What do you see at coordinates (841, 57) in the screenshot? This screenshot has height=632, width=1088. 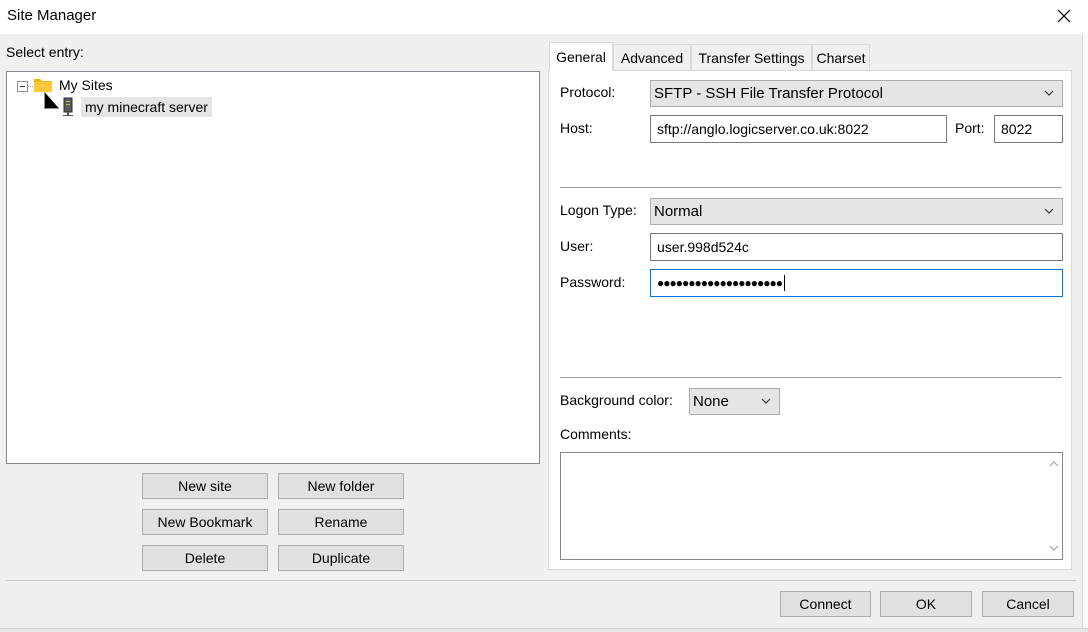 I see `tab-charset: Charset` at bounding box center [841, 57].